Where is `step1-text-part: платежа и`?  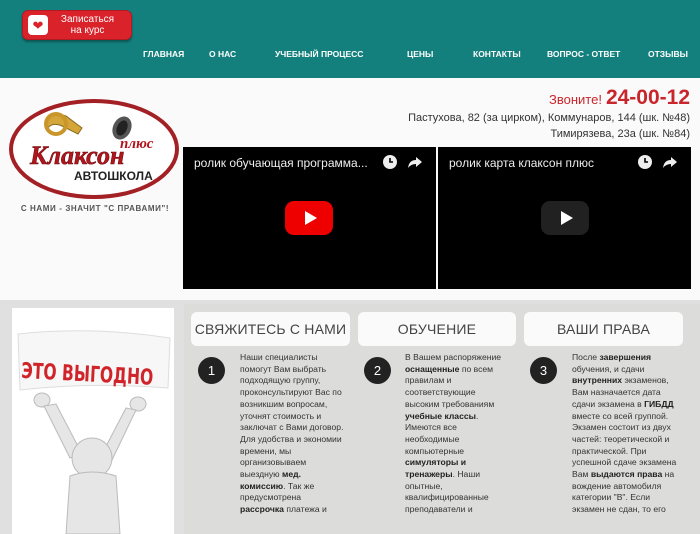 step1-text-part: платежа и is located at coordinates (306, 509).